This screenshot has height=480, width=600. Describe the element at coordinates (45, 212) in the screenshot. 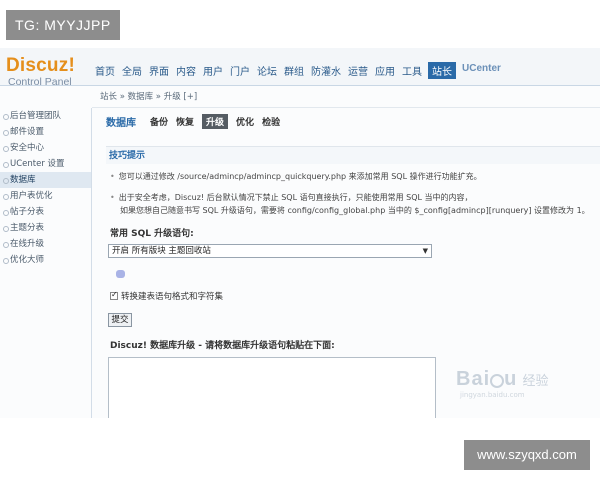

I see `sidebar-item: 帖子分表` at that location.